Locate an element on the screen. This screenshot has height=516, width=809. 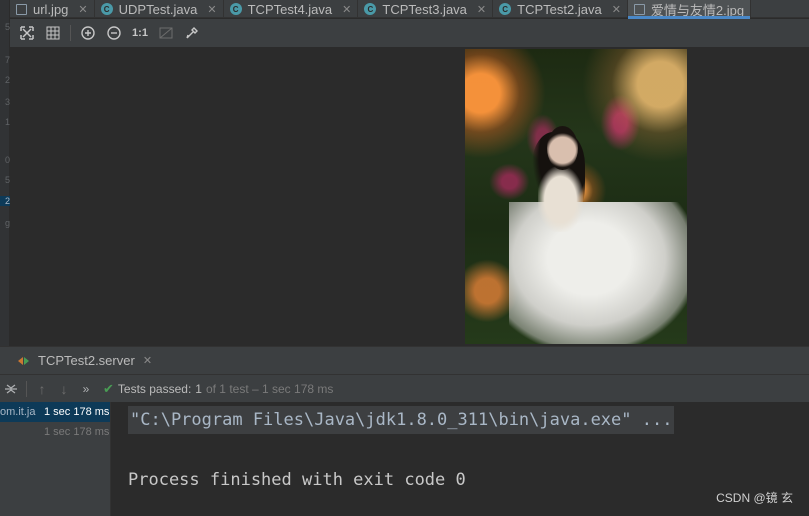
tab-active-image: 爱情与友情2.jpg is located at coordinates (689, 9).